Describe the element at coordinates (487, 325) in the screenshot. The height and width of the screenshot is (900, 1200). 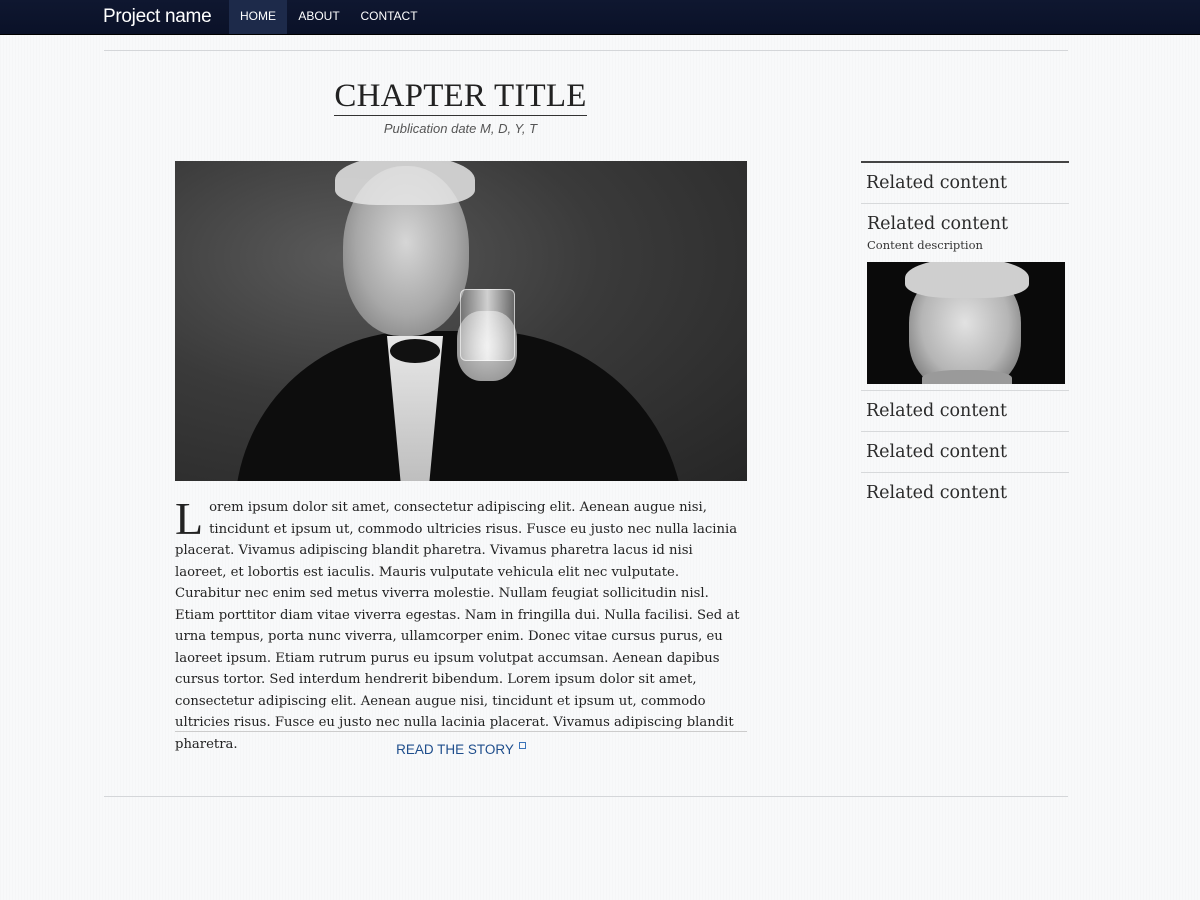
I see `hero-figure-glass` at that location.